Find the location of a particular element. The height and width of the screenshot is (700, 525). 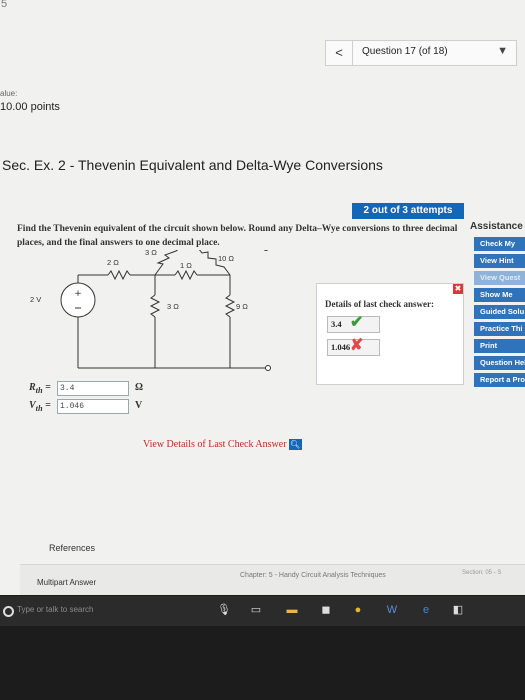

terminal-bottom is located at coordinates (268, 368).